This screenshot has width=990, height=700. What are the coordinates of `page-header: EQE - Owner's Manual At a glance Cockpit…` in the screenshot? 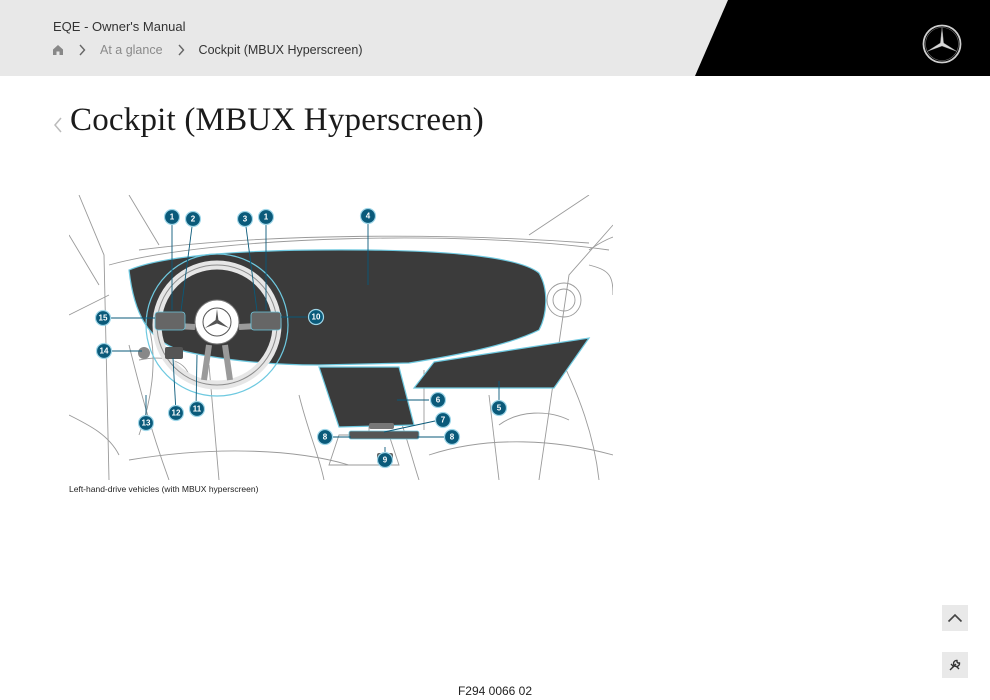 It's located at (495, 38).